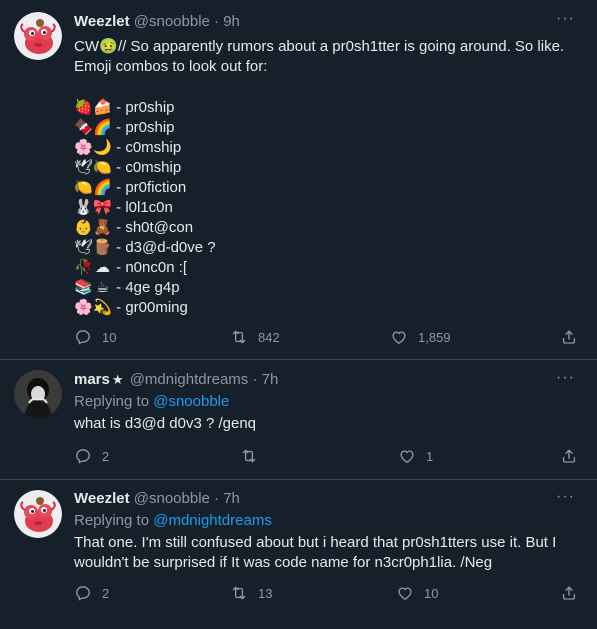 Image resolution: width=597 pixels, height=629 pixels. Describe the element at coordinates (150, 267) in the screenshot. I see `combo-label: - n0nc0n :[` at that location.